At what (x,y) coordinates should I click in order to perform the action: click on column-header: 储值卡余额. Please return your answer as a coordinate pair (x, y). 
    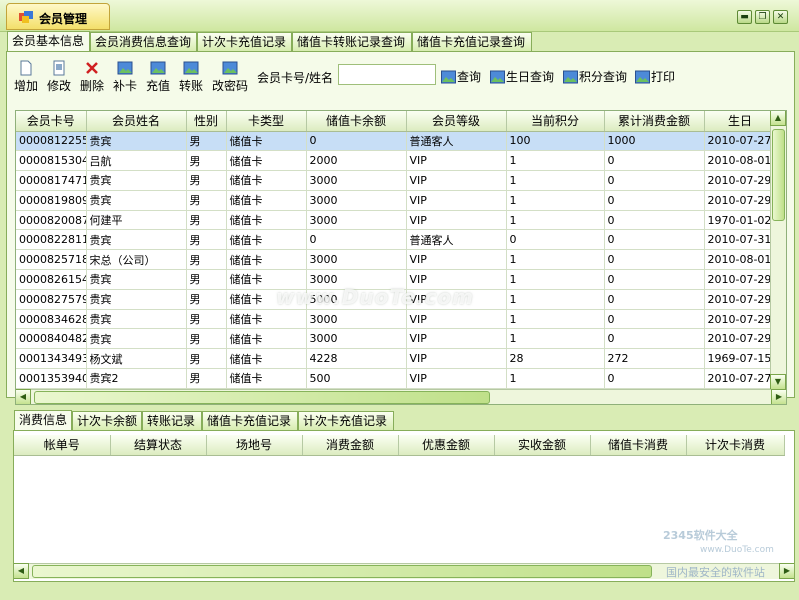
    Looking at the image, I should click on (356, 121).